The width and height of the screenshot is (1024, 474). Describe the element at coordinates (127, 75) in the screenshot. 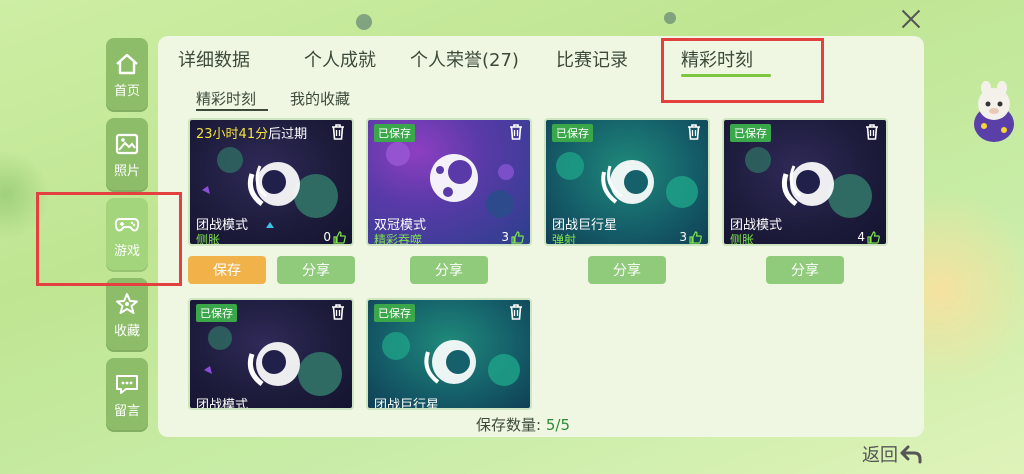

I see `sidebar-item-home: 首页` at that location.